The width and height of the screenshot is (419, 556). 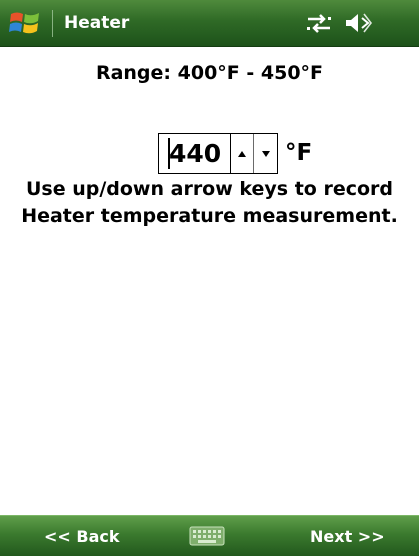 What do you see at coordinates (209, 73) in the screenshot?
I see `range-label: Range: 400°F - 450°F` at bounding box center [209, 73].